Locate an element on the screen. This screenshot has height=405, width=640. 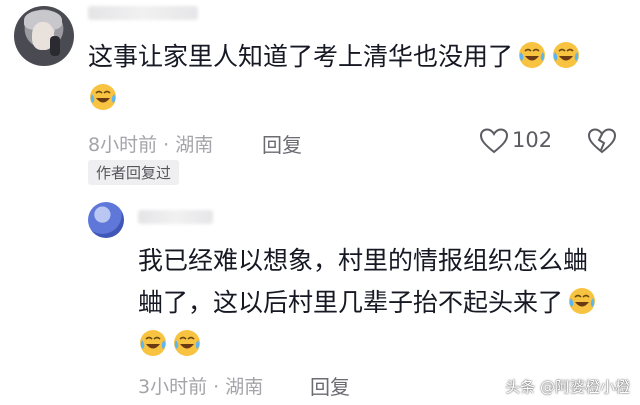
reply-time-location: 3小时前 · 湖南 is located at coordinates (201, 387).